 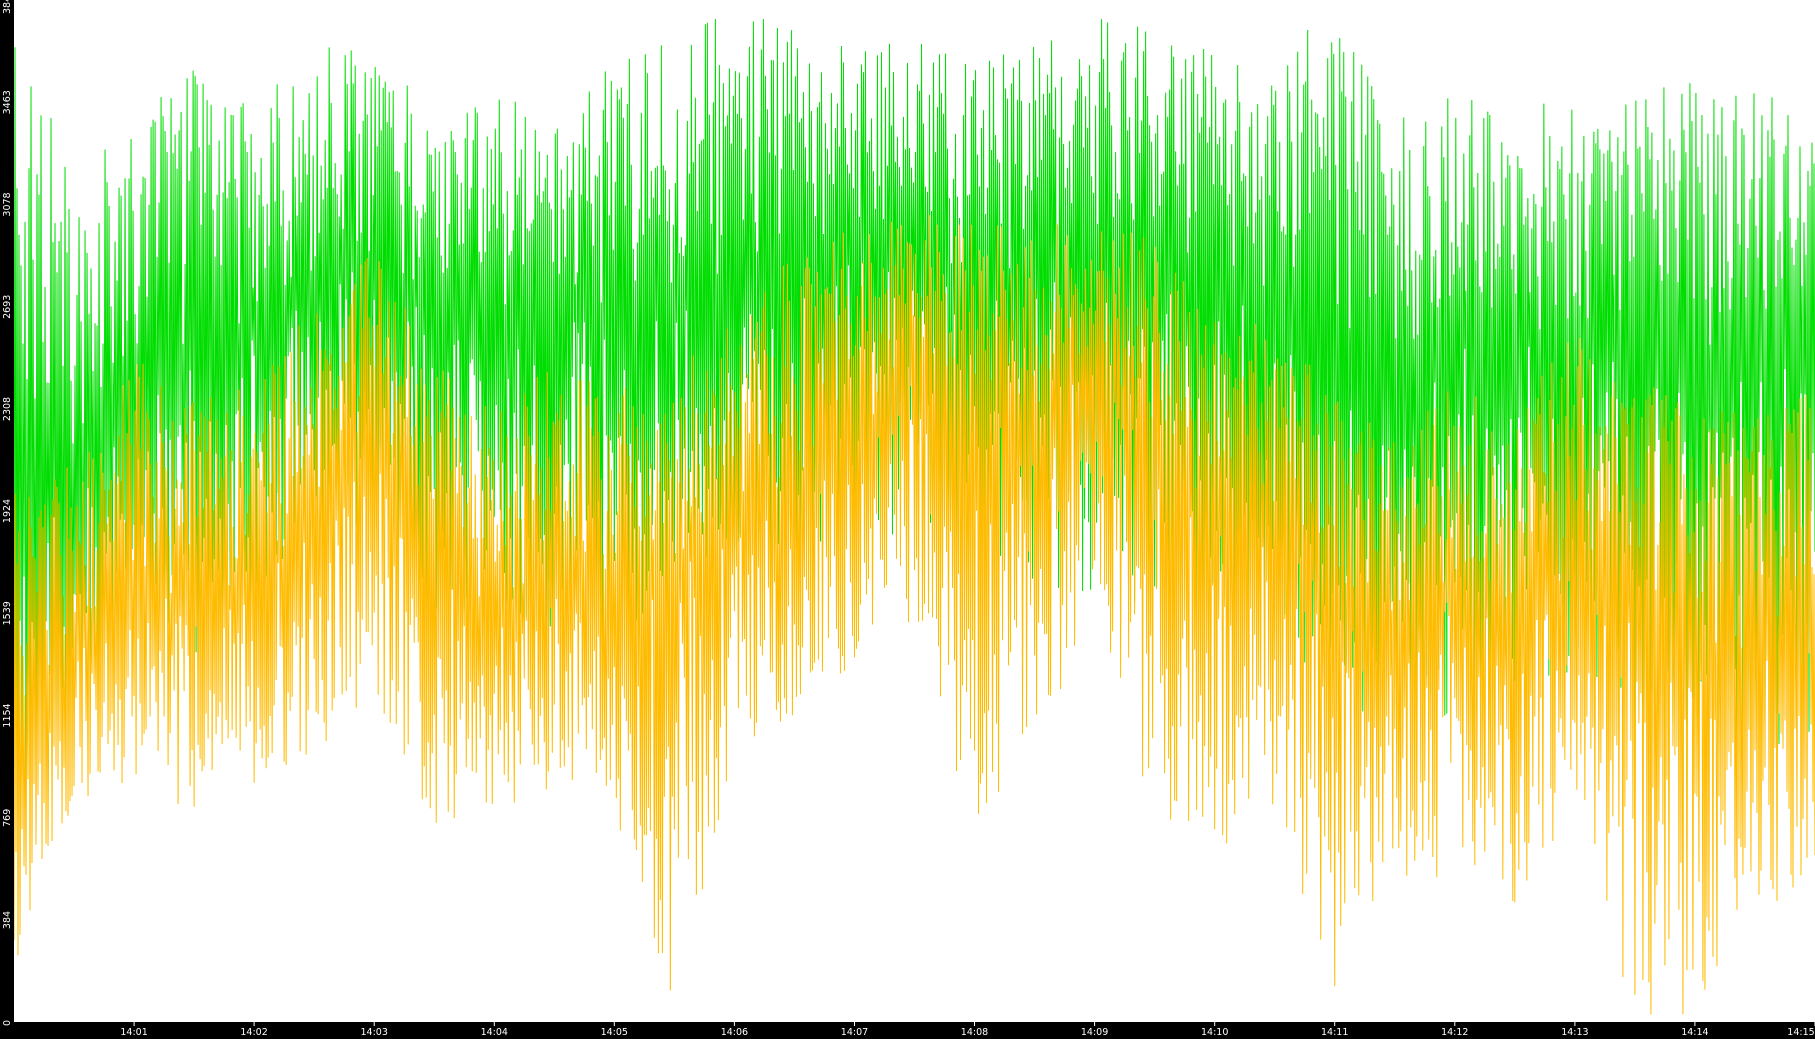 I want to click on x-tick-label: 14:05, so click(x=614, y=1032).